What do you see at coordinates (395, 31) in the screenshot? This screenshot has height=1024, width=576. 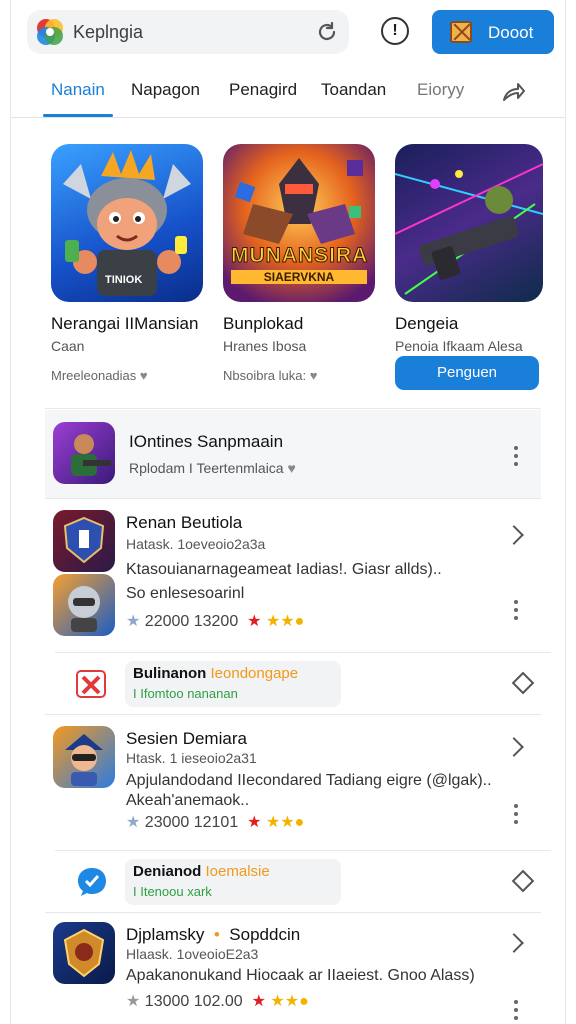 I see `info-icon: !` at bounding box center [395, 31].